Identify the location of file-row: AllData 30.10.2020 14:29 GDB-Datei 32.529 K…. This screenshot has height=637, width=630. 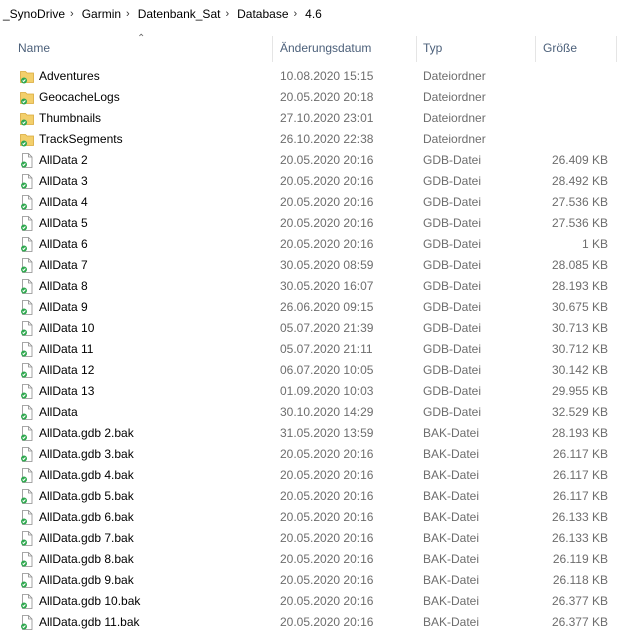
(315, 412).